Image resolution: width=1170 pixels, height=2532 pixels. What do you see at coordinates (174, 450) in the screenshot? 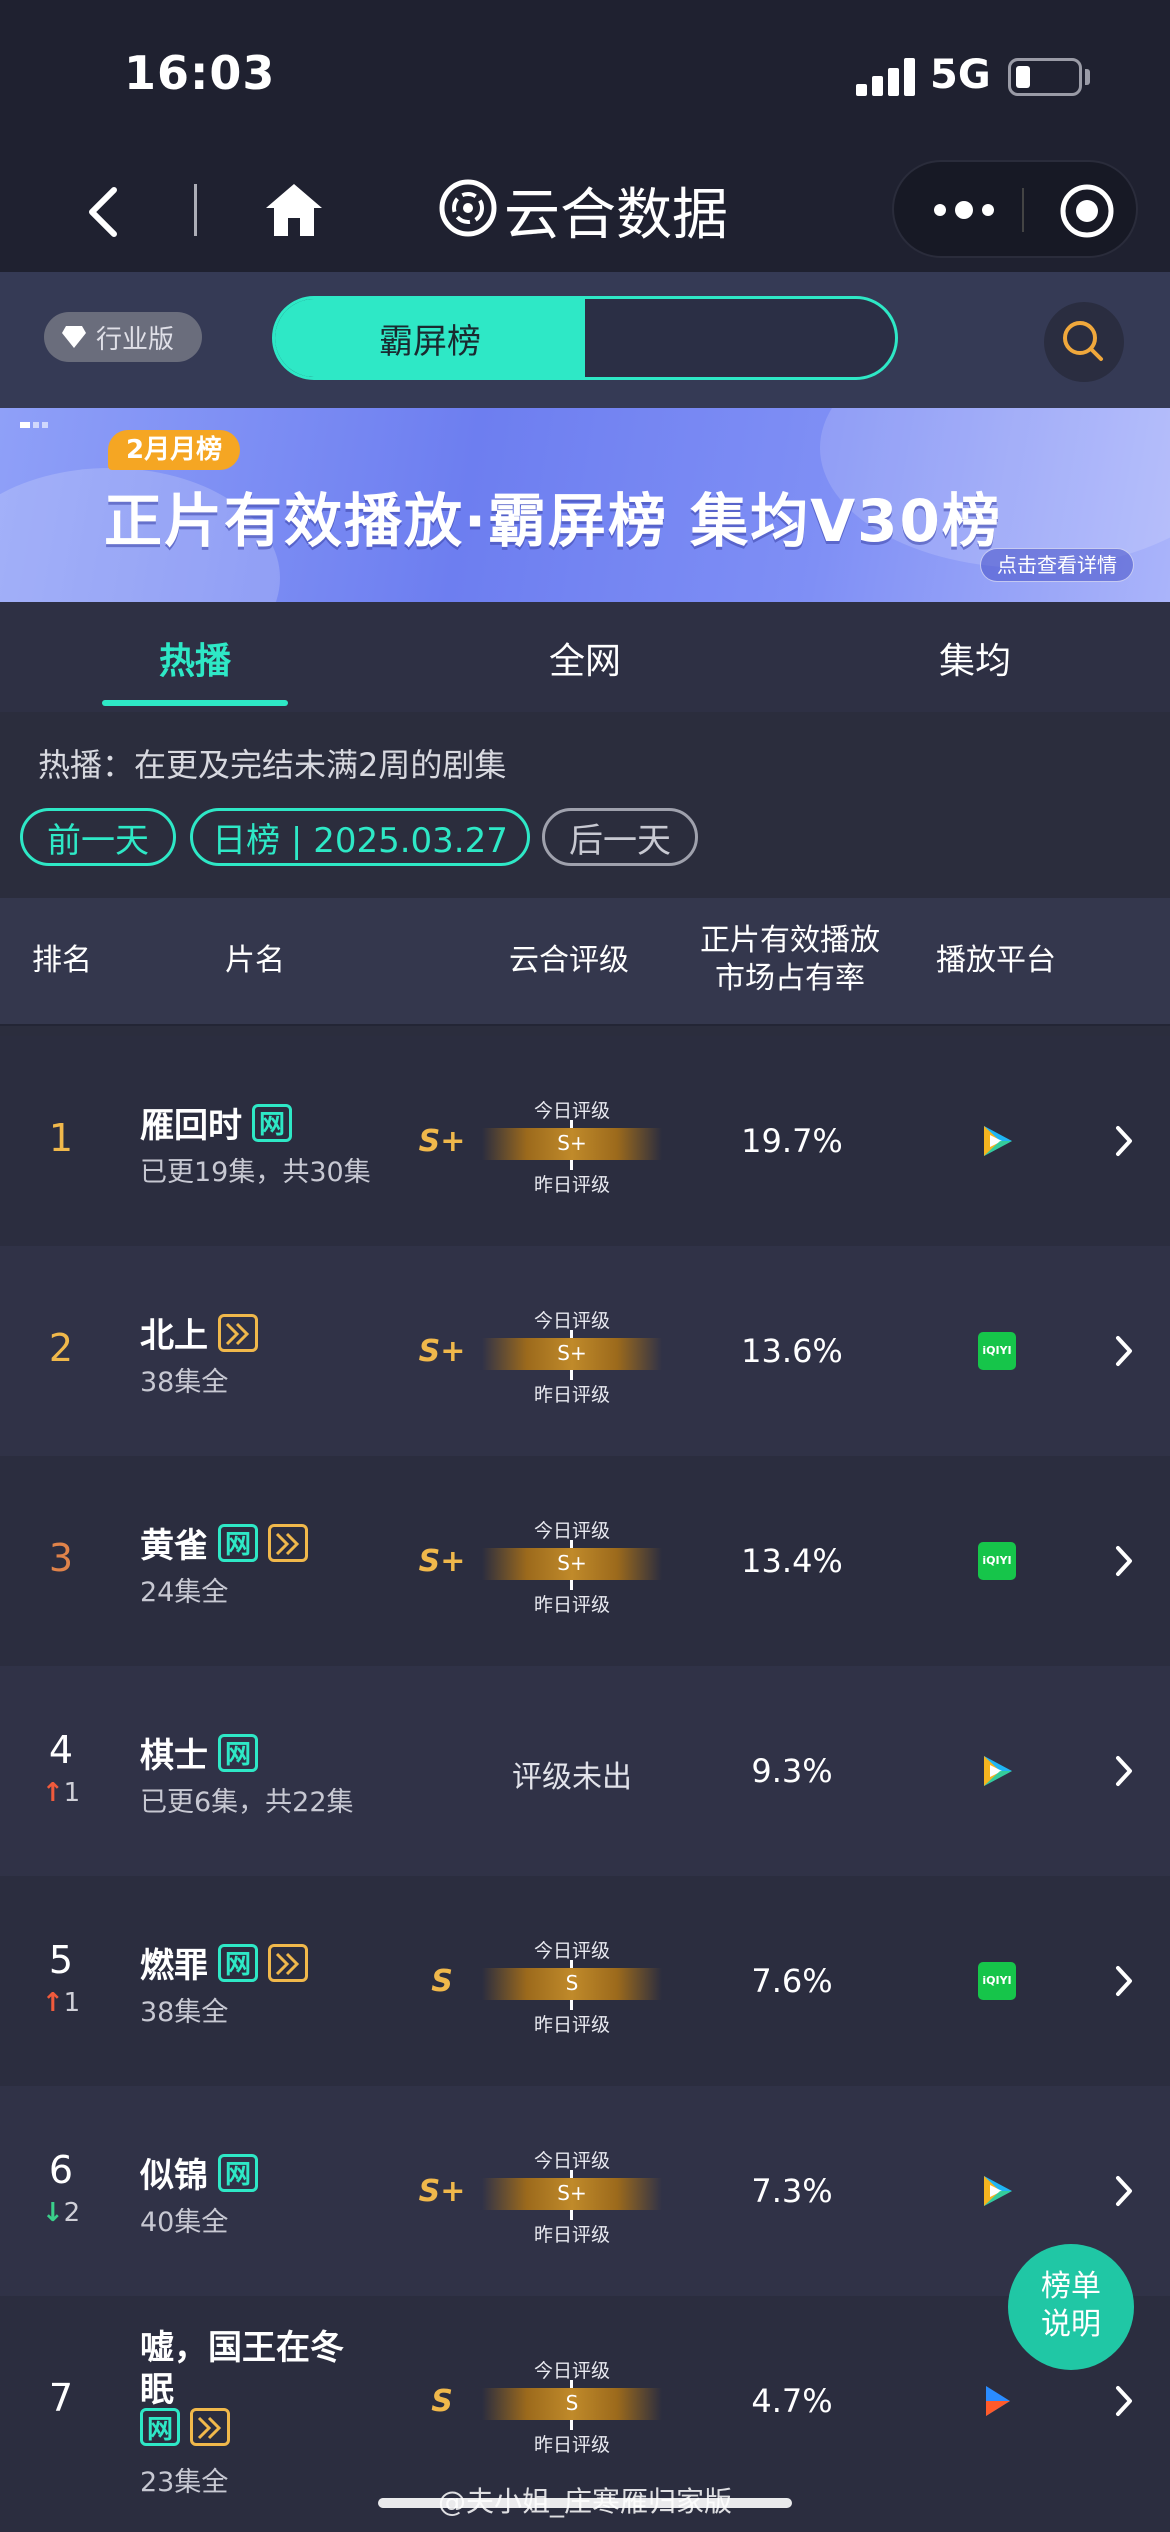
I see `banner-tag: 2月月榜` at bounding box center [174, 450].